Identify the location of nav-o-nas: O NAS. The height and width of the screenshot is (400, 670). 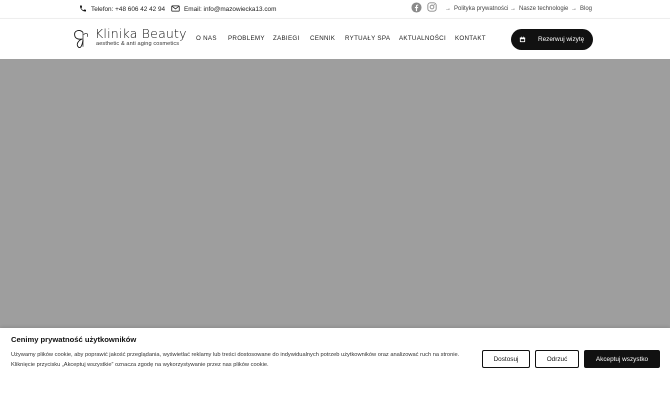
(206, 38).